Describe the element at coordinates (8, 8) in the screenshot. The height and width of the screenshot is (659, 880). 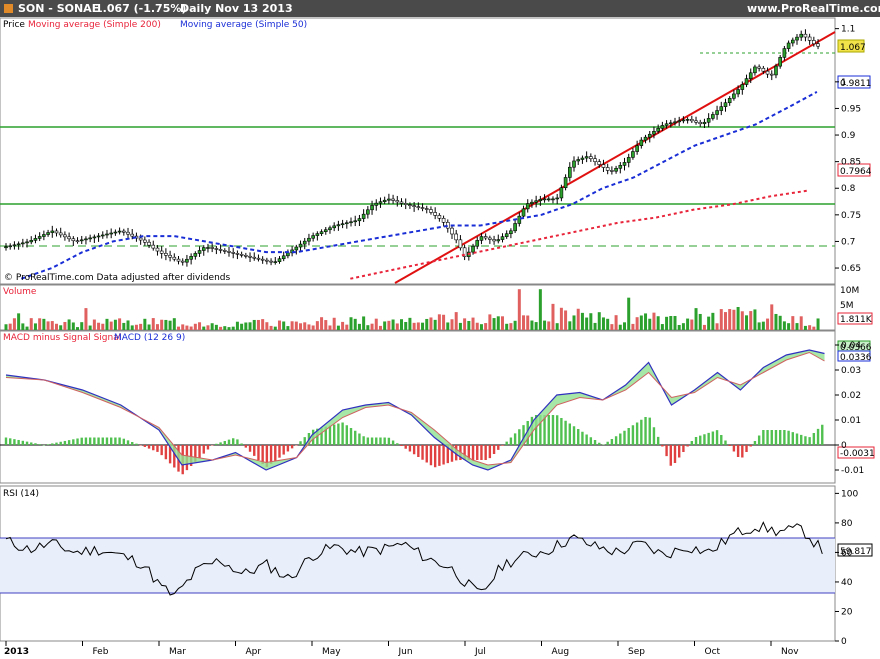
I see `menu-square-icon` at that location.